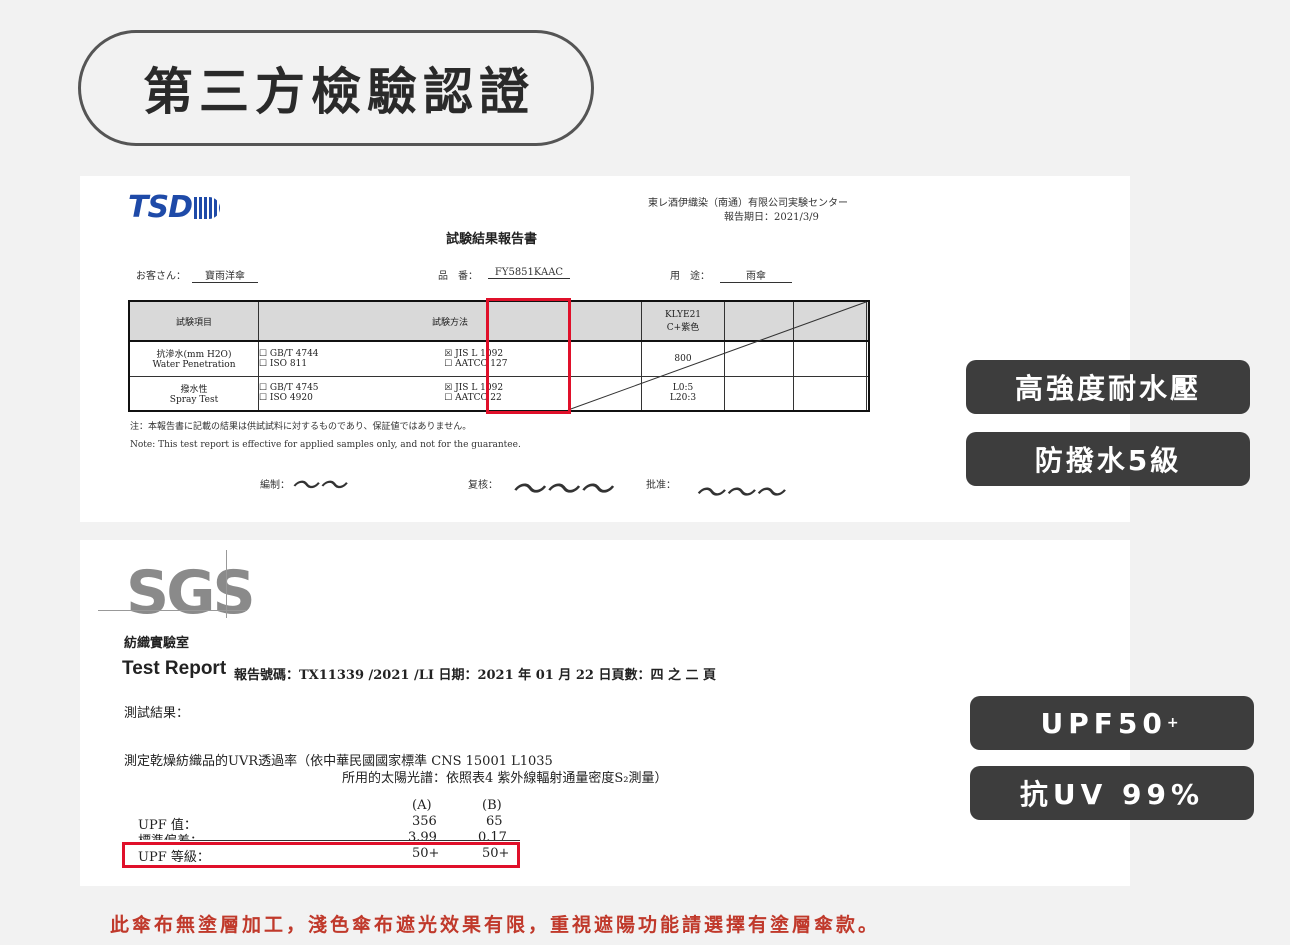 The image size is (1290, 945). What do you see at coordinates (350, 840) in the screenshot?
I see `divider` at bounding box center [350, 840].